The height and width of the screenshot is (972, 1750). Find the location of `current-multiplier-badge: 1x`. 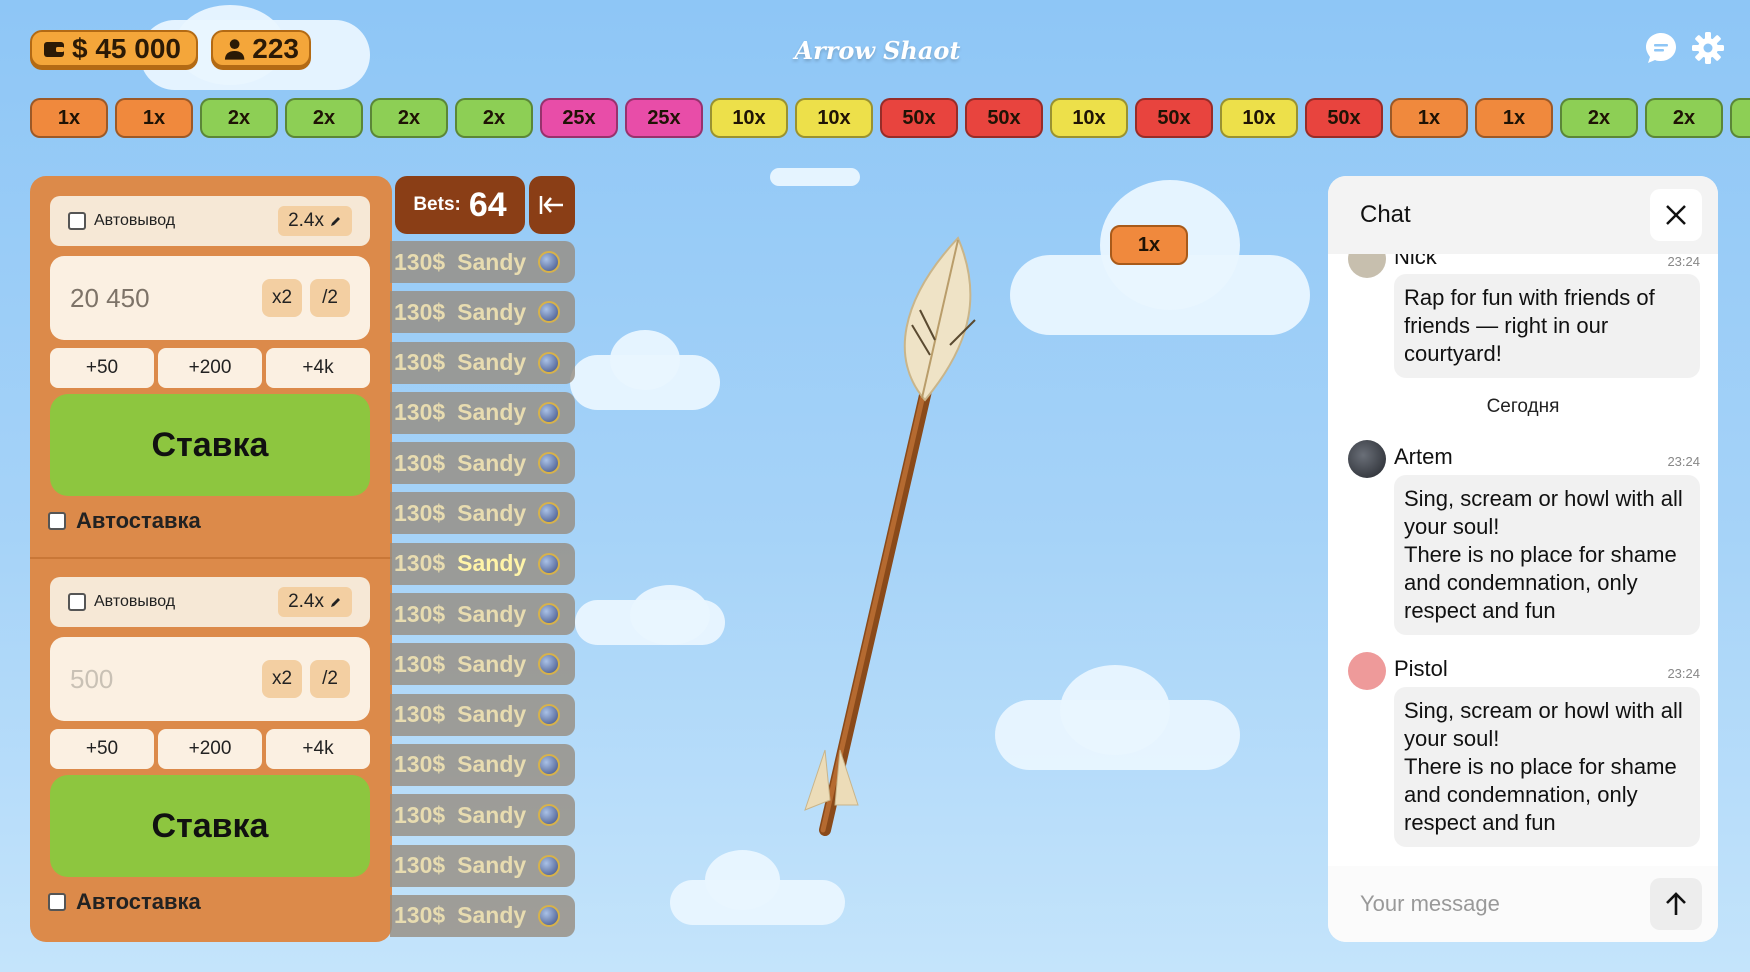

current-multiplier-badge: 1x is located at coordinates (1149, 245).